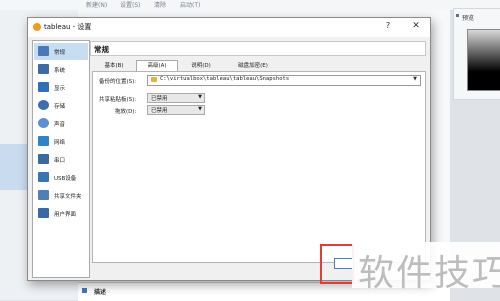 The image size is (500, 301). I want to click on watermark-text: 软件技巧, so click(429, 273).